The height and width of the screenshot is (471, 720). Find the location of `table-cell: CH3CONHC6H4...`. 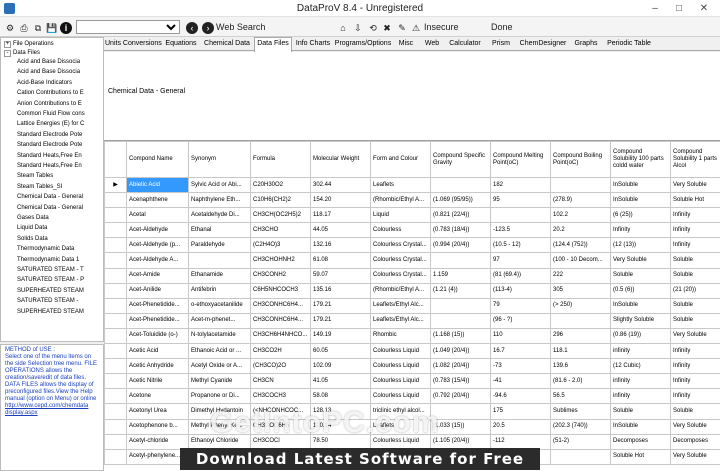

table-cell: CH3CONHC6H4... is located at coordinates (280, 305).